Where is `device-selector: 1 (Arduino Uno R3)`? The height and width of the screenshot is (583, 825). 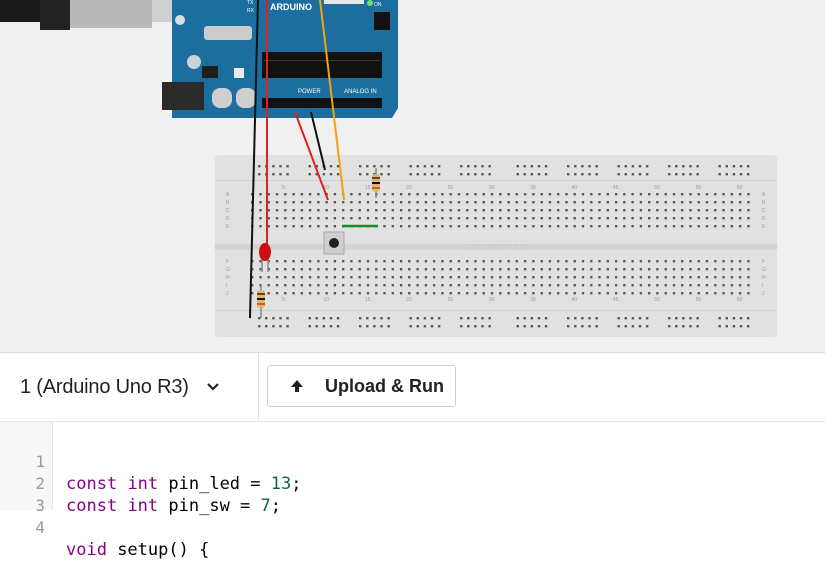
device-selector: 1 (Arduino Uno R3) is located at coordinates (129, 387).